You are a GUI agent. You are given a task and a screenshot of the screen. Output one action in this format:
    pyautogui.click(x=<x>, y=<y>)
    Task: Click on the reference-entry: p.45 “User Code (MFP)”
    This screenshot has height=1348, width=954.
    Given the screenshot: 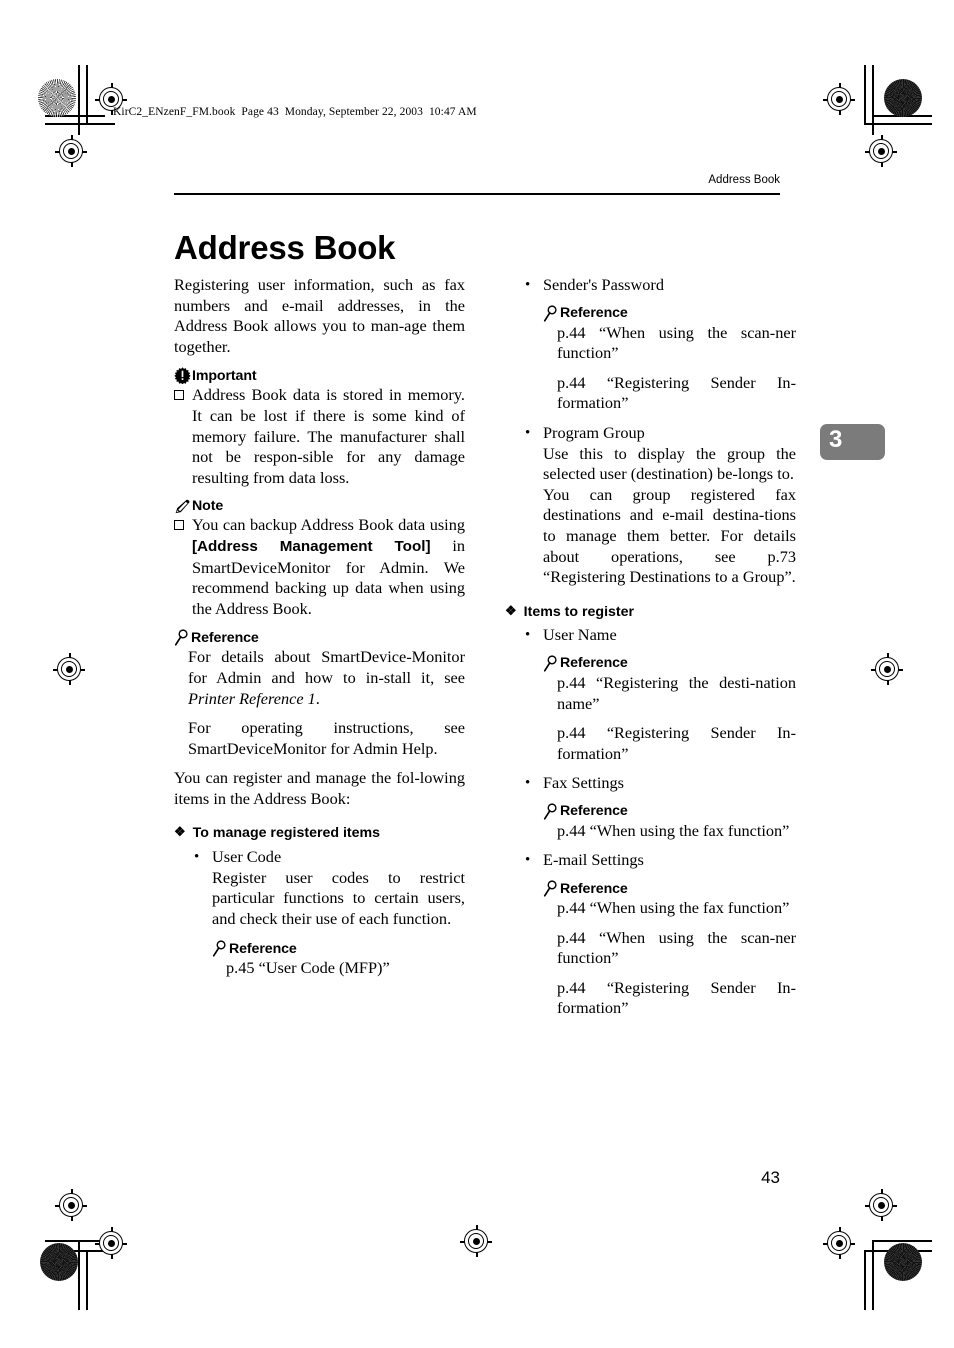 What is the action you would take?
    pyautogui.click(x=308, y=968)
    